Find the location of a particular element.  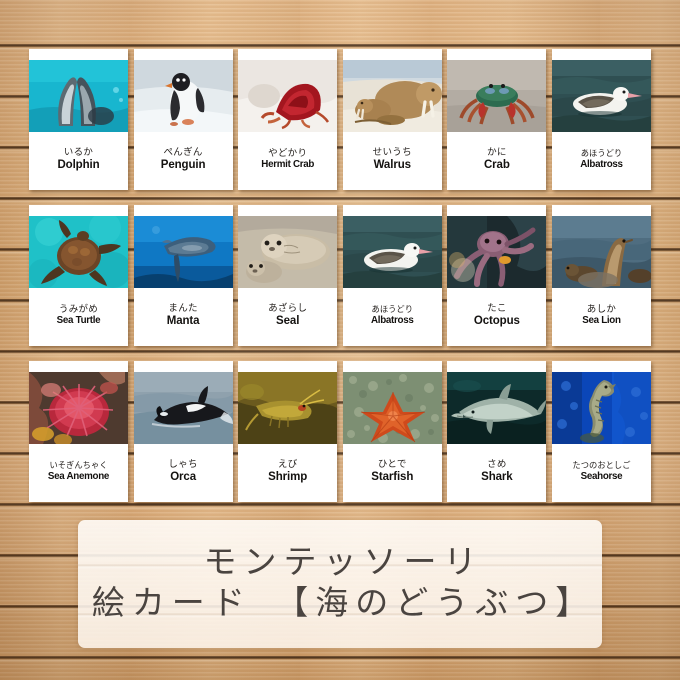

card-label-area: まんた Manta is located at coordinates (183, 317).